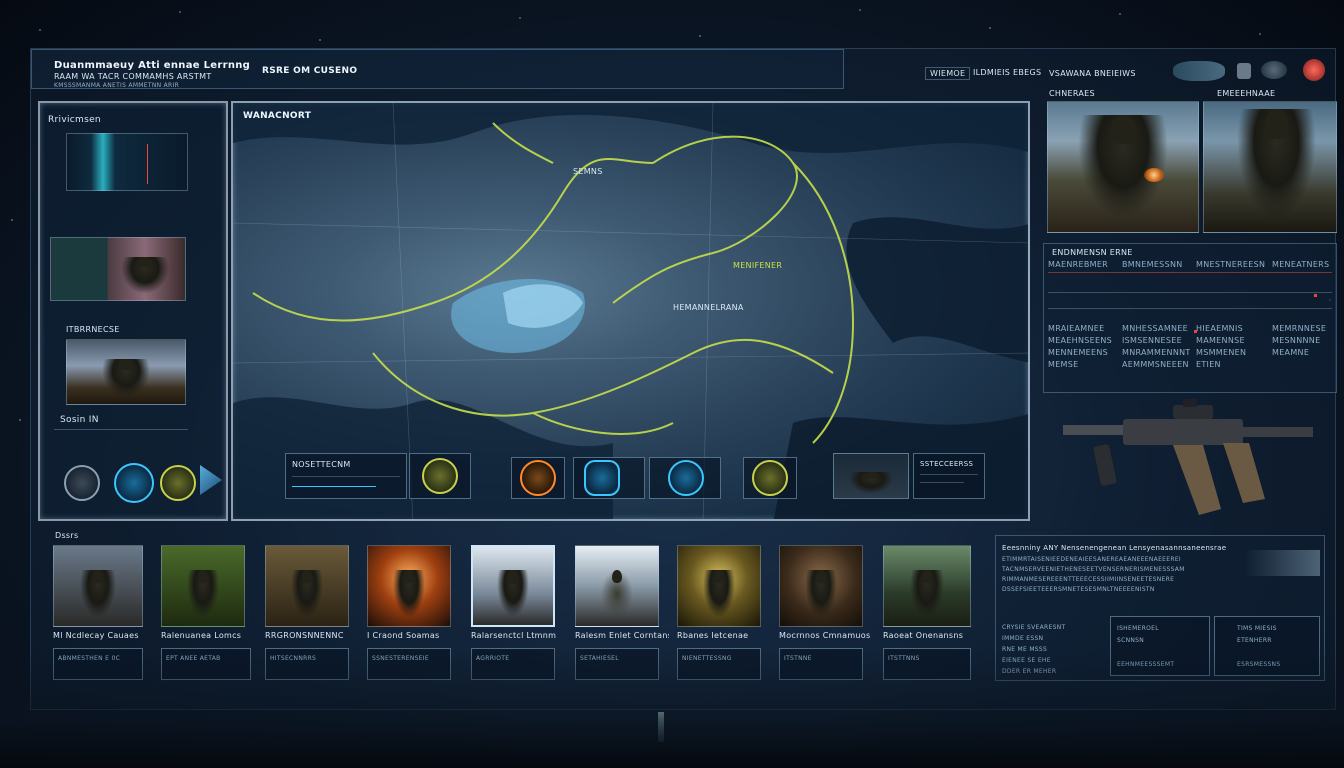 The height and width of the screenshot is (768, 1344). Describe the element at coordinates (312, 612) in the screenshot. I see `roster-card: RRGRONSNNENNC HITSECNNRRS` at that location.